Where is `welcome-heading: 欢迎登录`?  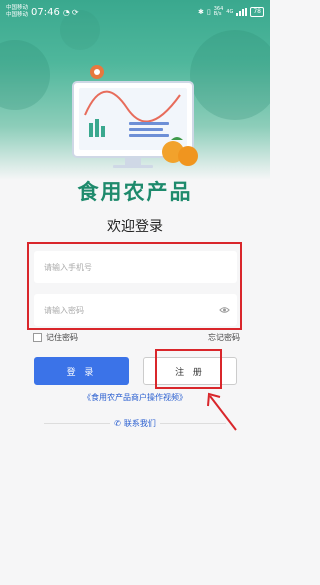 welcome-heading: 欢迎登录 is located at coordinates (135, 227).